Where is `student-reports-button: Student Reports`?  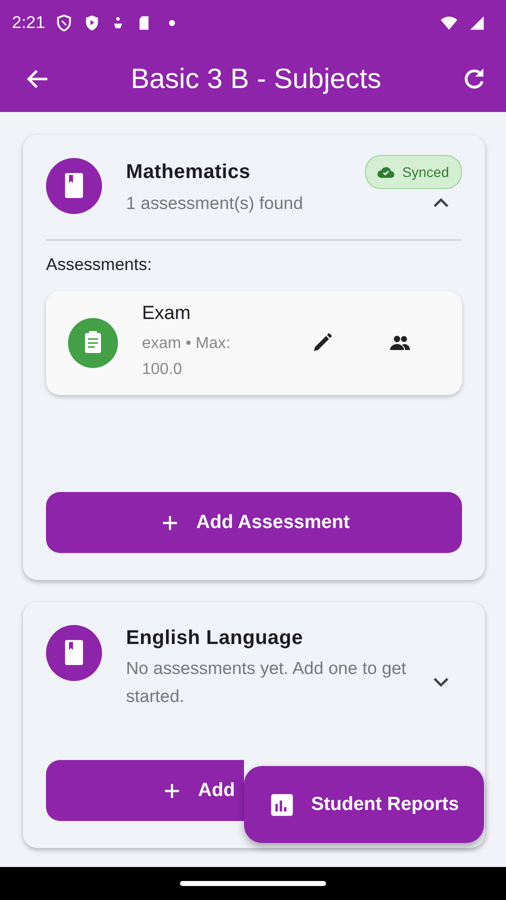 student-reports-button: Student Reports is located at coordinates (364, 804).